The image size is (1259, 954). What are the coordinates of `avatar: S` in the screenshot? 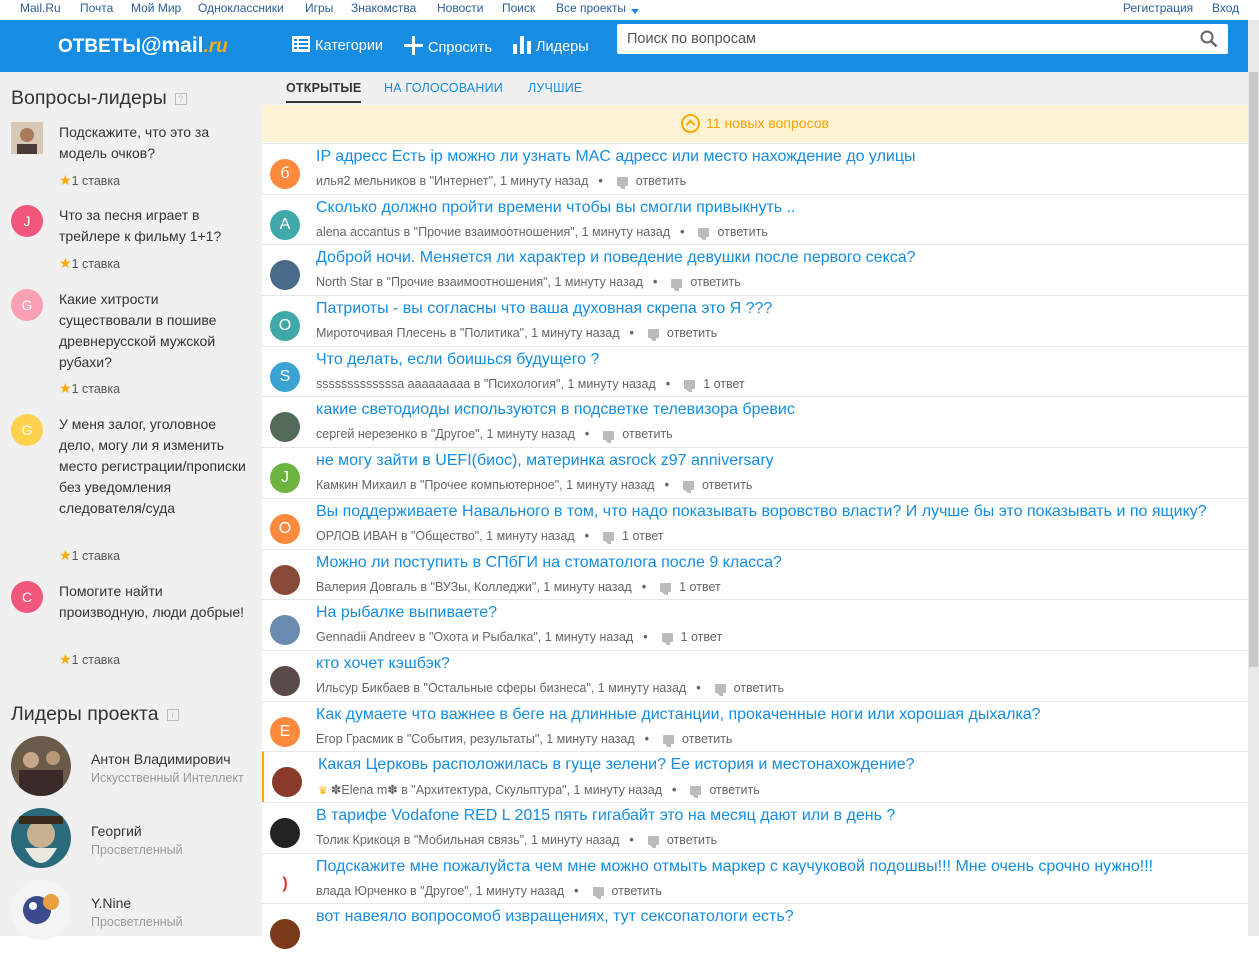 It's located at (285, 376).